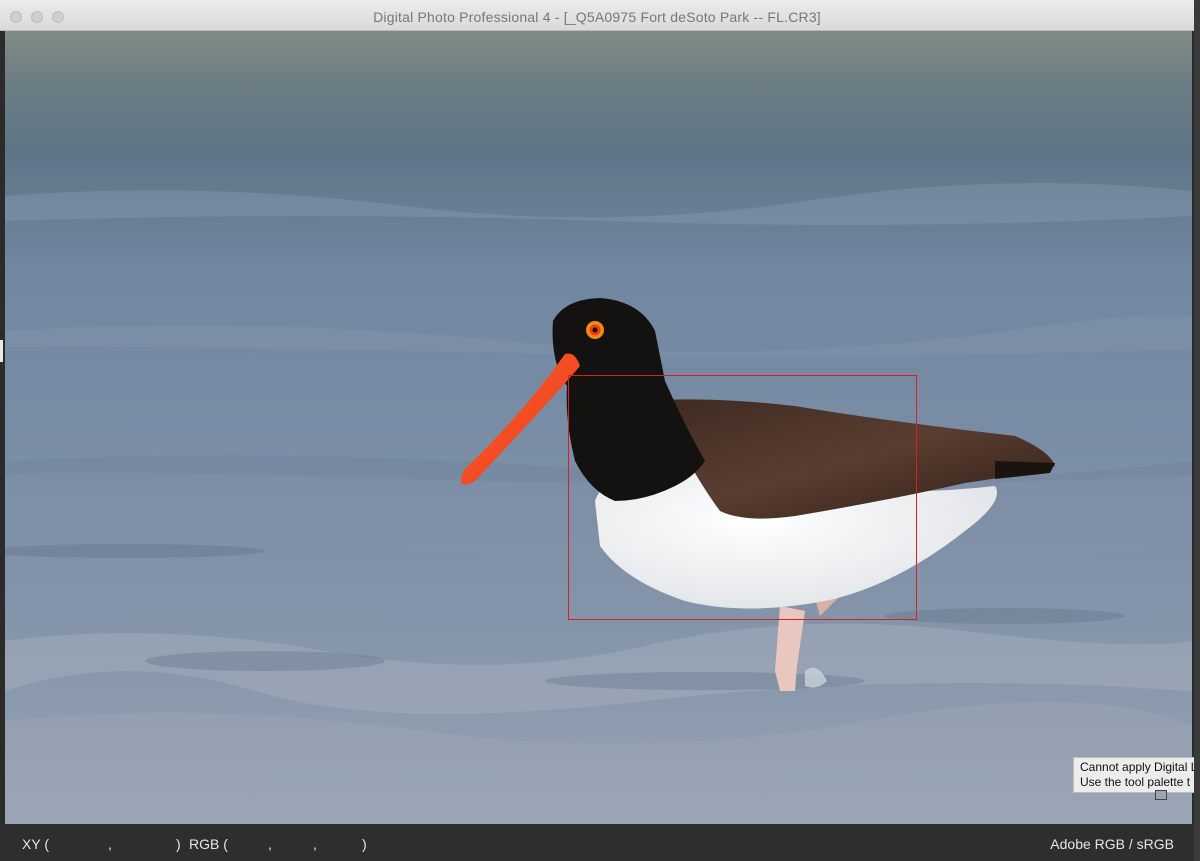 This screenshot has height=861, width=1200. Describe the element at coordinates (1135, 782) in the screenshot. I see `tooltip-line-2: Use the tool palette t` at that location.